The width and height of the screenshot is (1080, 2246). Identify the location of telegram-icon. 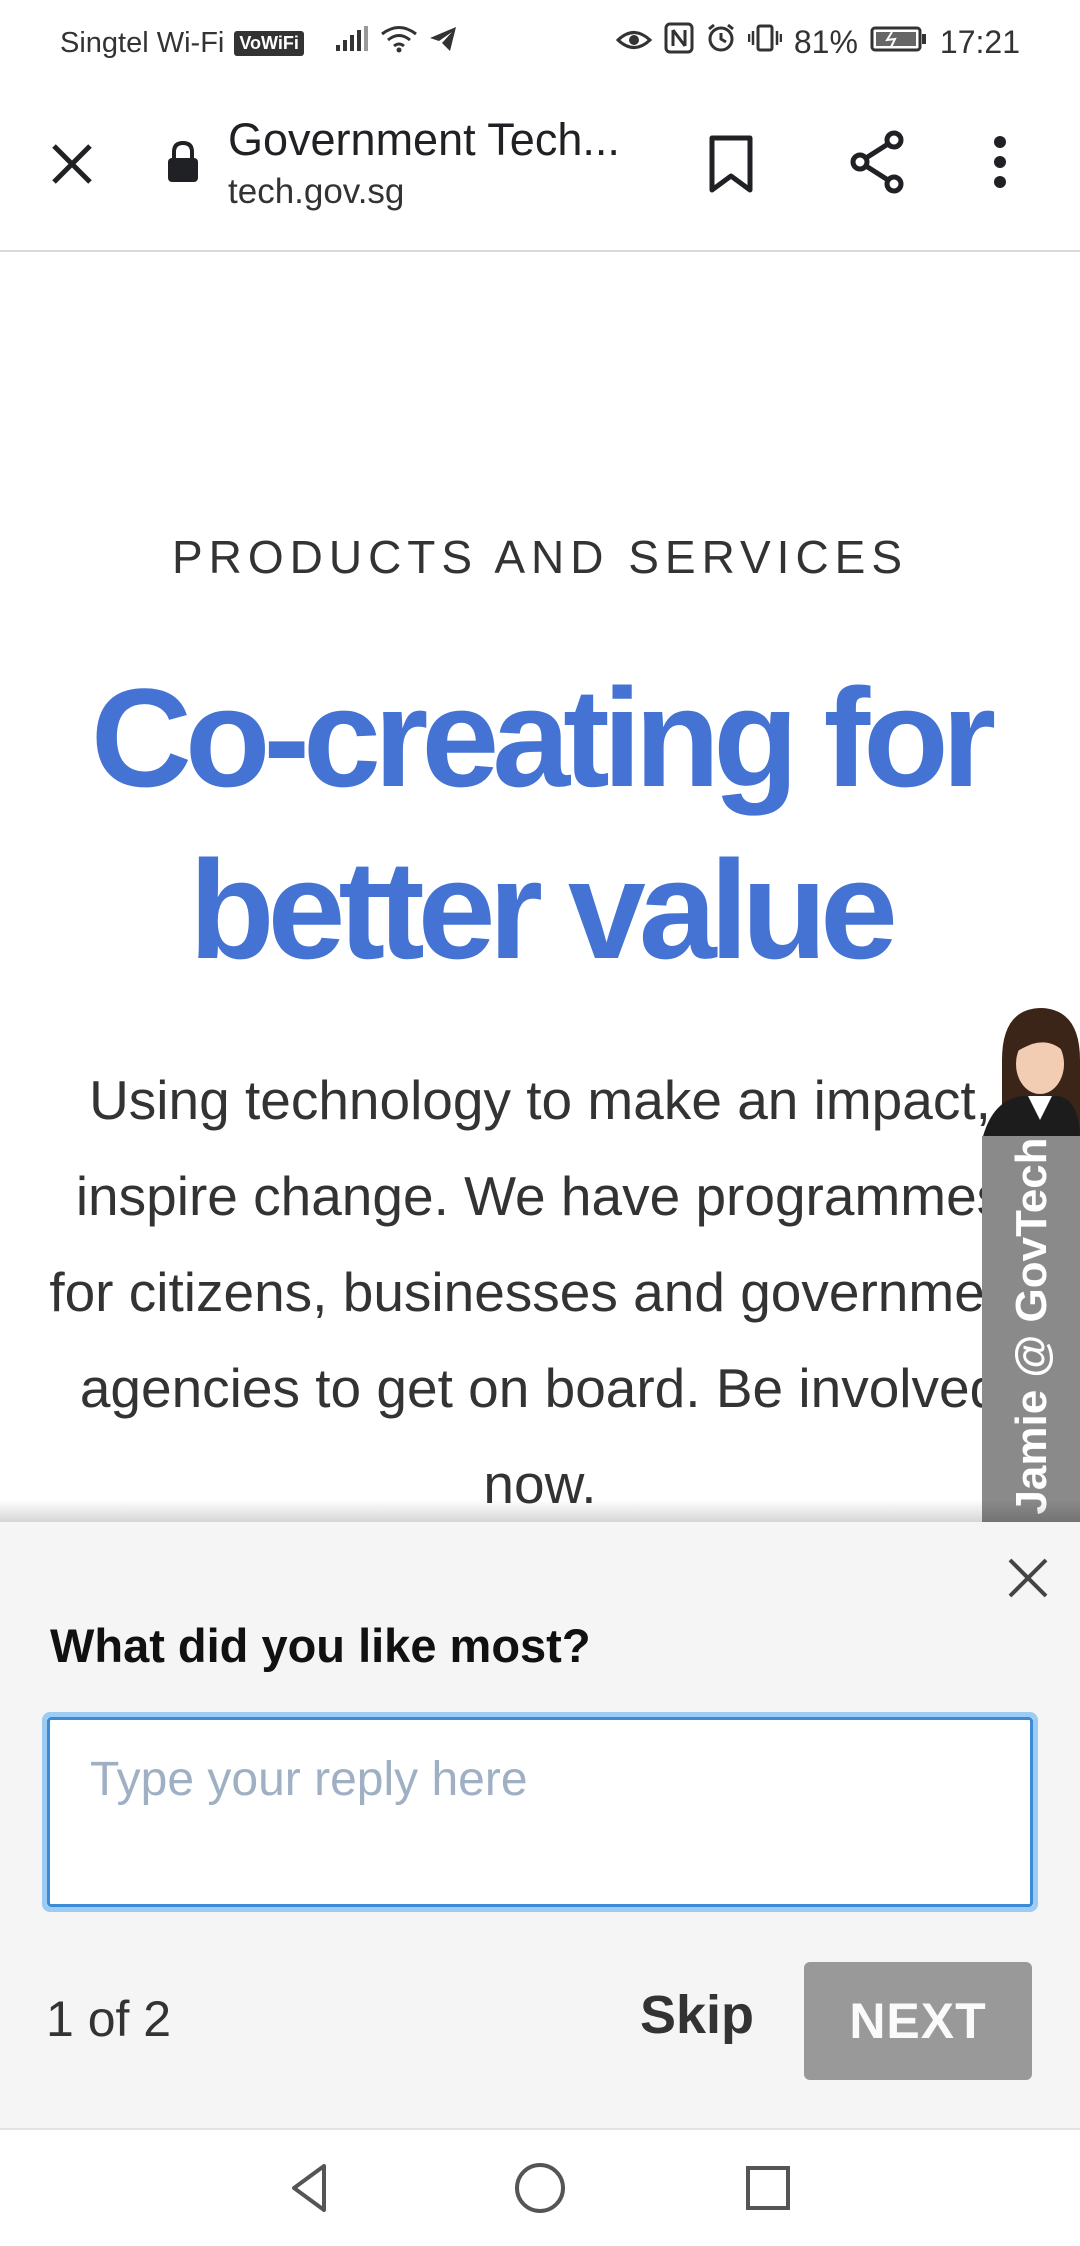
(443, 43).